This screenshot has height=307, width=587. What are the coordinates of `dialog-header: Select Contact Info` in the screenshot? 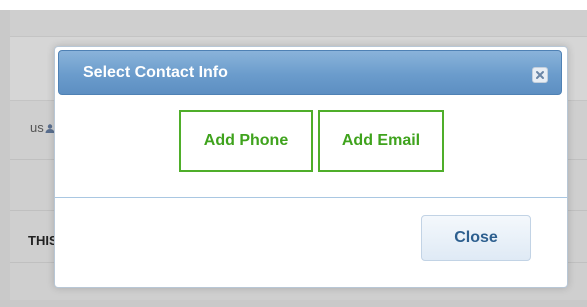 It's located at (310, 72).